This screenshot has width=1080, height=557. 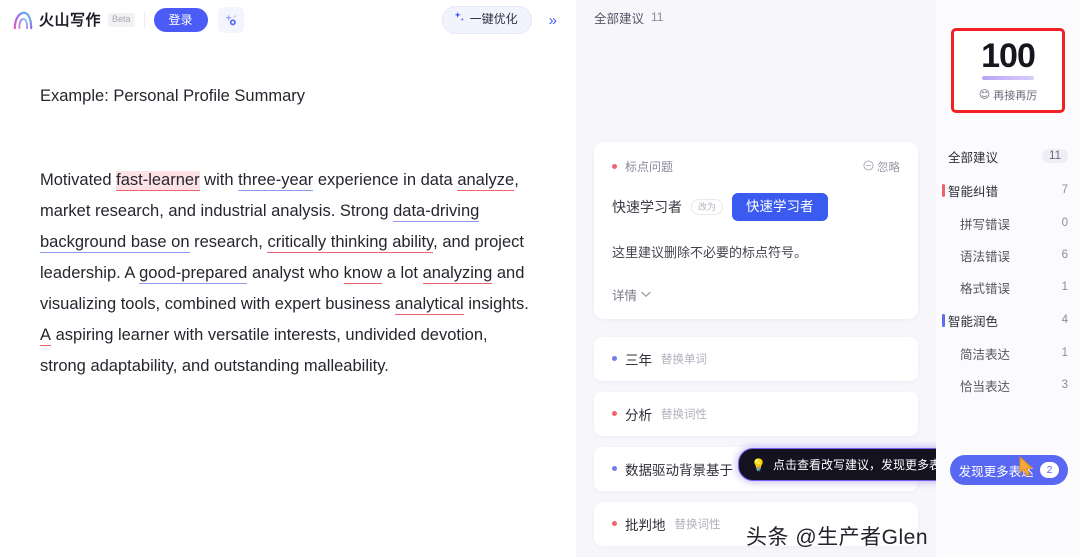 I want to click on text-run: a lot, so click(x=402, y=272).